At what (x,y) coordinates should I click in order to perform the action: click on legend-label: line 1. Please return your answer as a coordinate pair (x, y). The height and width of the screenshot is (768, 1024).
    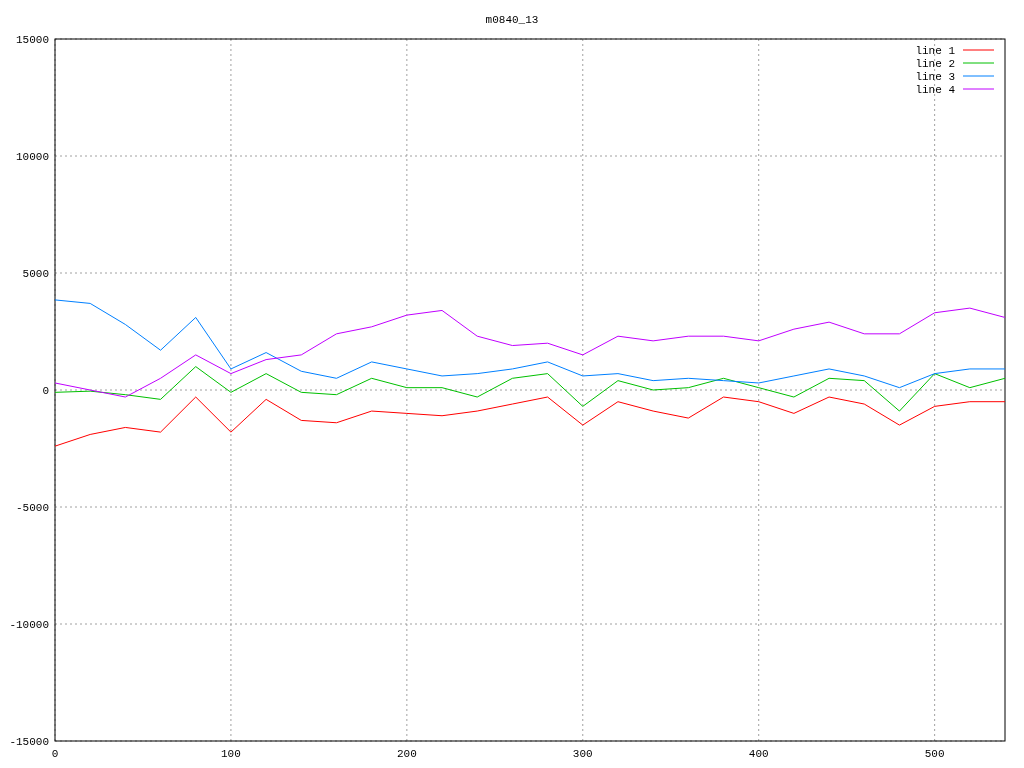
    Looking at the image, I should click on (935, 51).